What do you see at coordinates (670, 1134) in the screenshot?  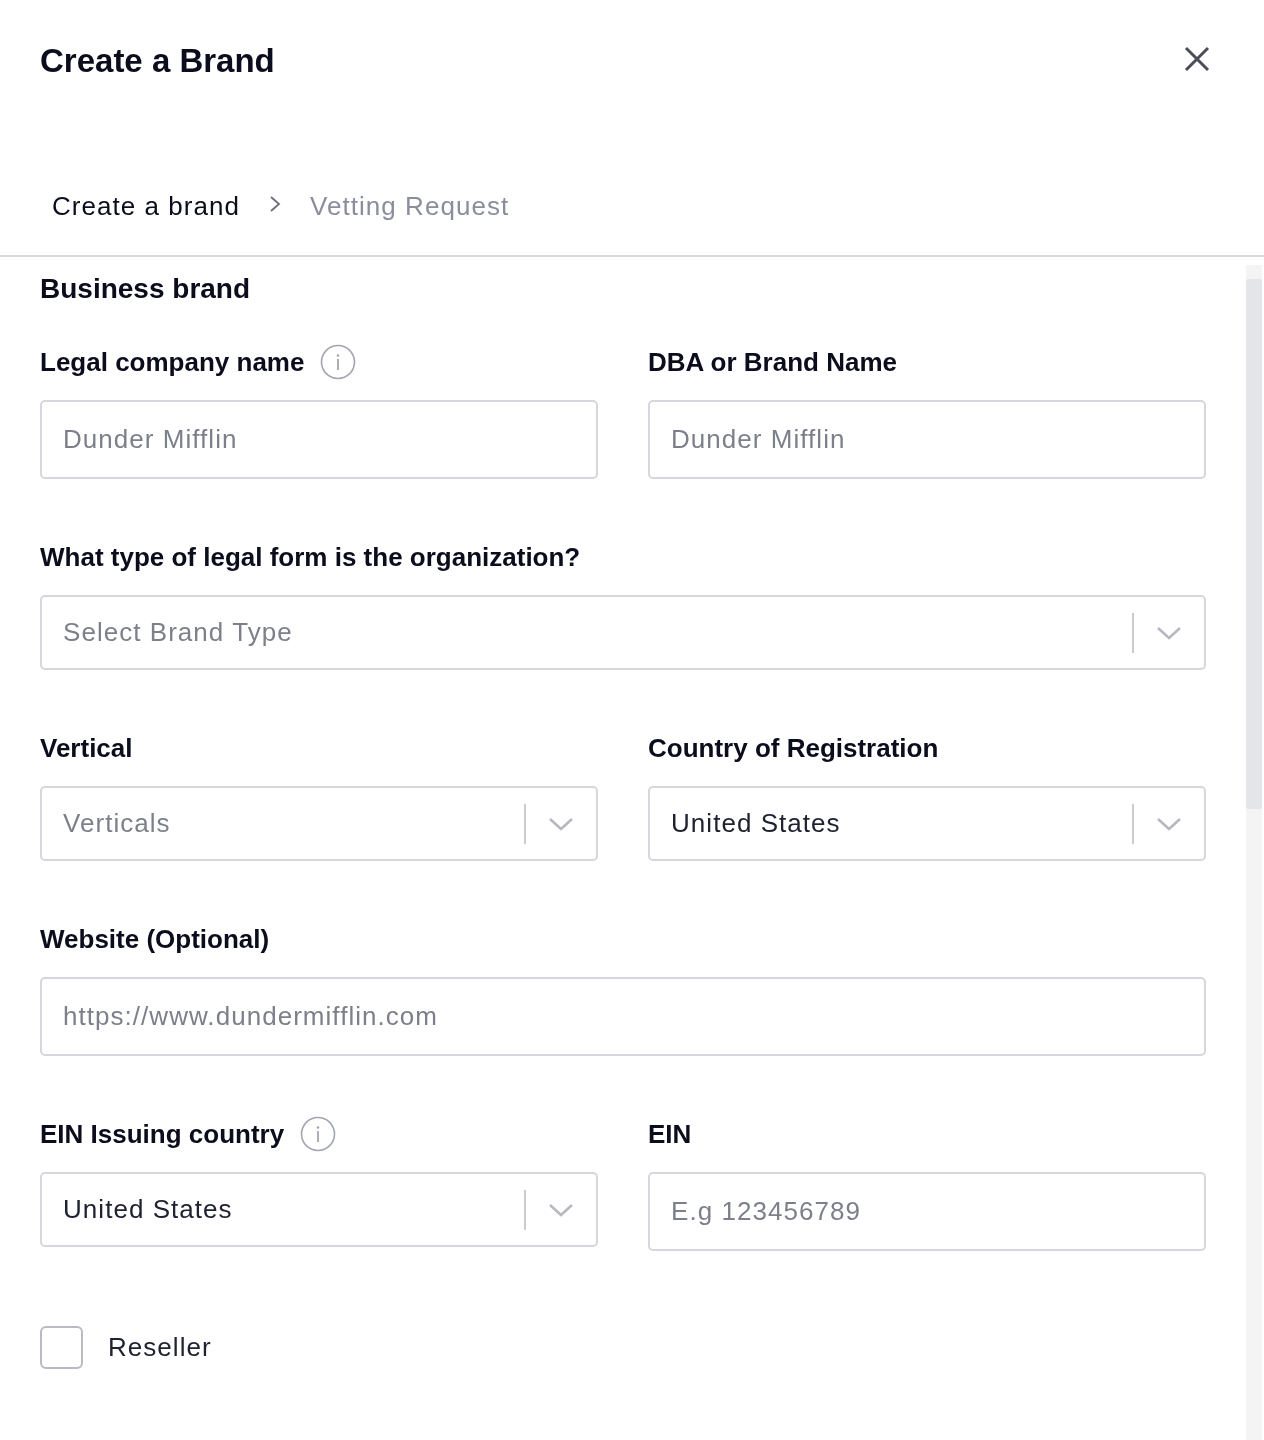 I see `field-label: EIN` at bounding box center [670, 1134].